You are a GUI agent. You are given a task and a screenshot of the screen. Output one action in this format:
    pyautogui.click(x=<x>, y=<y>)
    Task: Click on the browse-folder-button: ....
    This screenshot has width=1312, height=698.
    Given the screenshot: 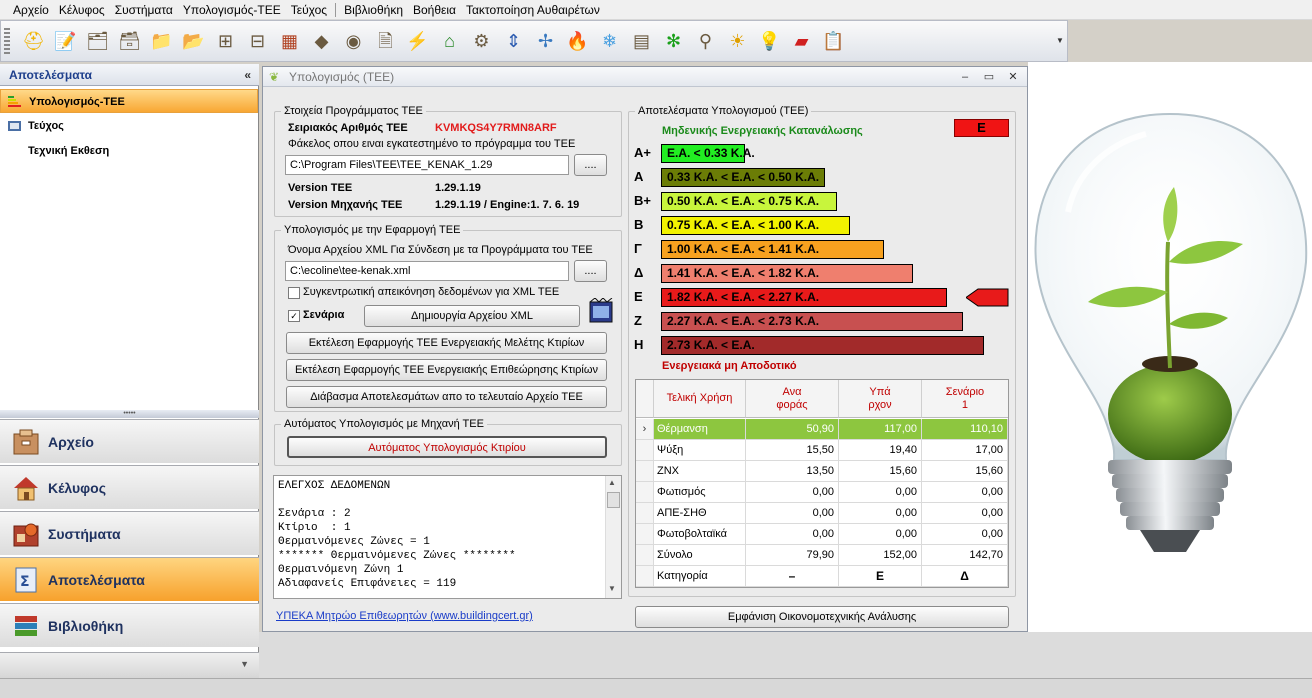 What is the action you would take?
    pyautogui.click(x=590, y=165)
    